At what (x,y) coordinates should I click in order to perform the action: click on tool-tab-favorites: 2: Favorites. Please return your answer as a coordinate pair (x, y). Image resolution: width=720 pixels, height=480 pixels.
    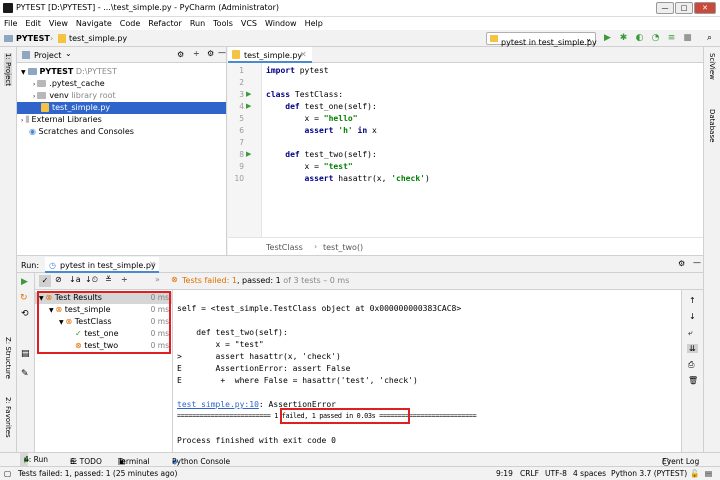
    Looking at the image, I should click on (8, 417).